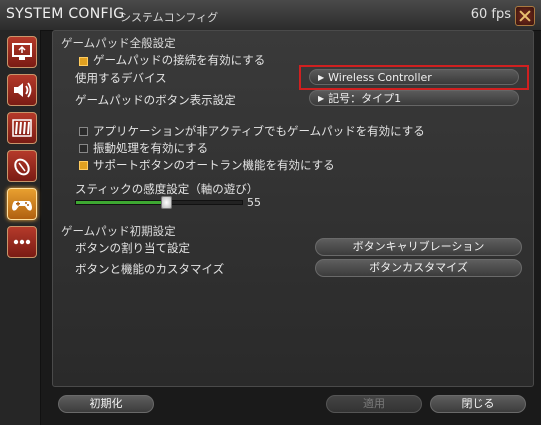 The image size is (541, 425). I want to click on support-autorun-label: サポートボタンのオートラン機能を有効にする, so click(214, 165).